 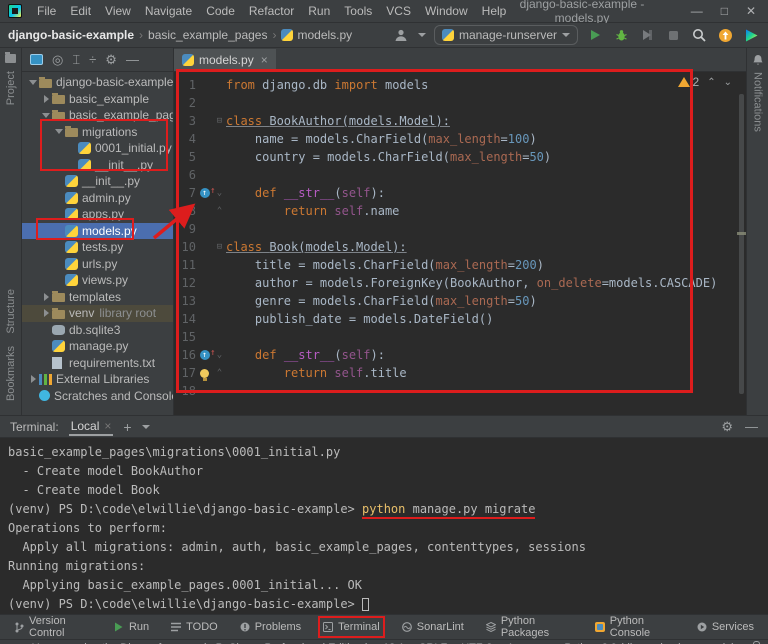 What do you see at coordinates (398, 11) in the screenshot?
I see `menu-vcs: VCS` at bounding box center [398, 11].